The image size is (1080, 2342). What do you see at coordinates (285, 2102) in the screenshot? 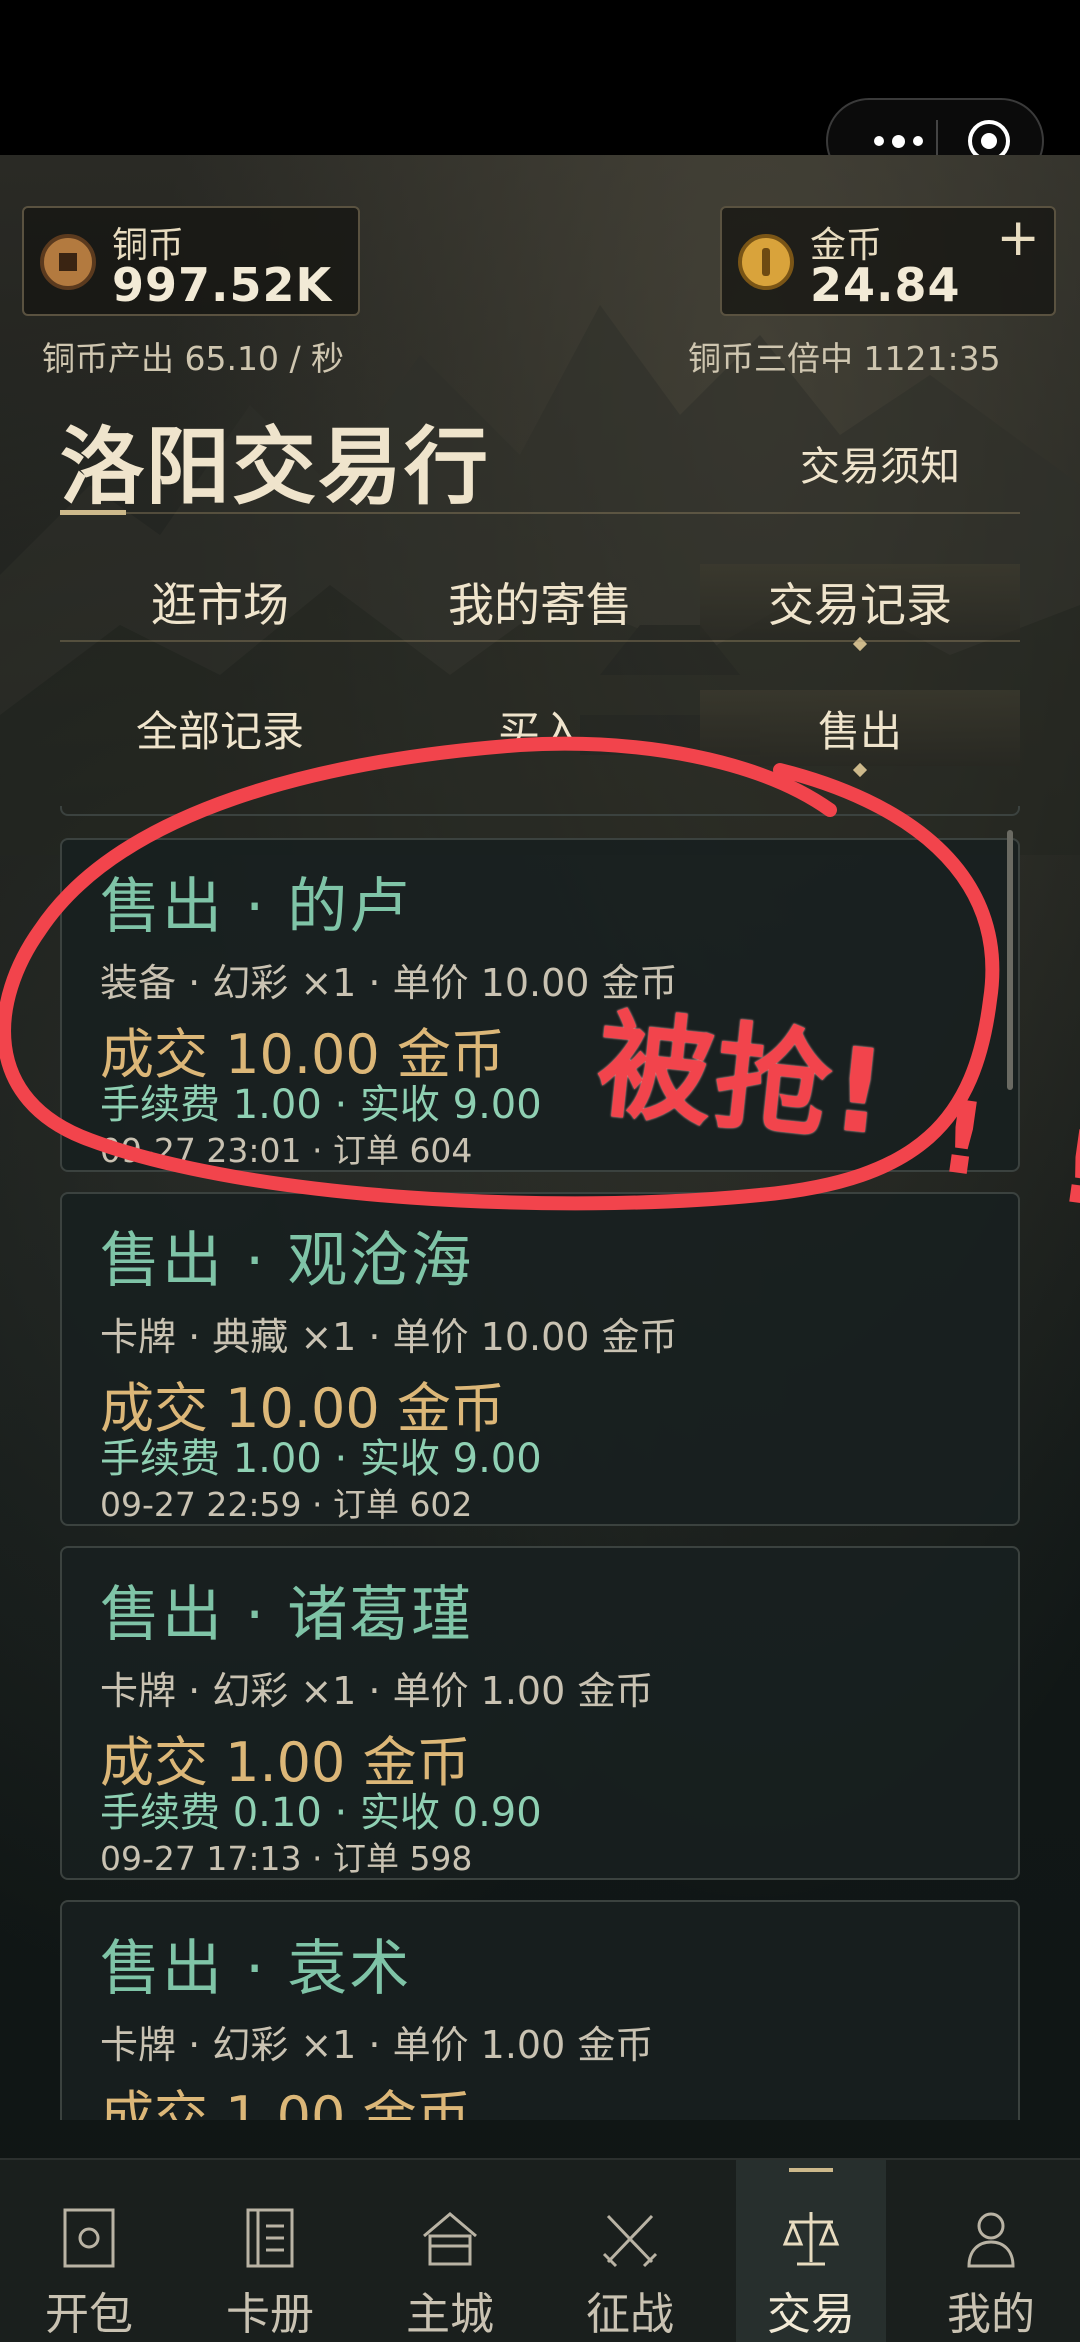
I see `record-deal: 成交 1.00 金币` at bounding box center [285, 2102].